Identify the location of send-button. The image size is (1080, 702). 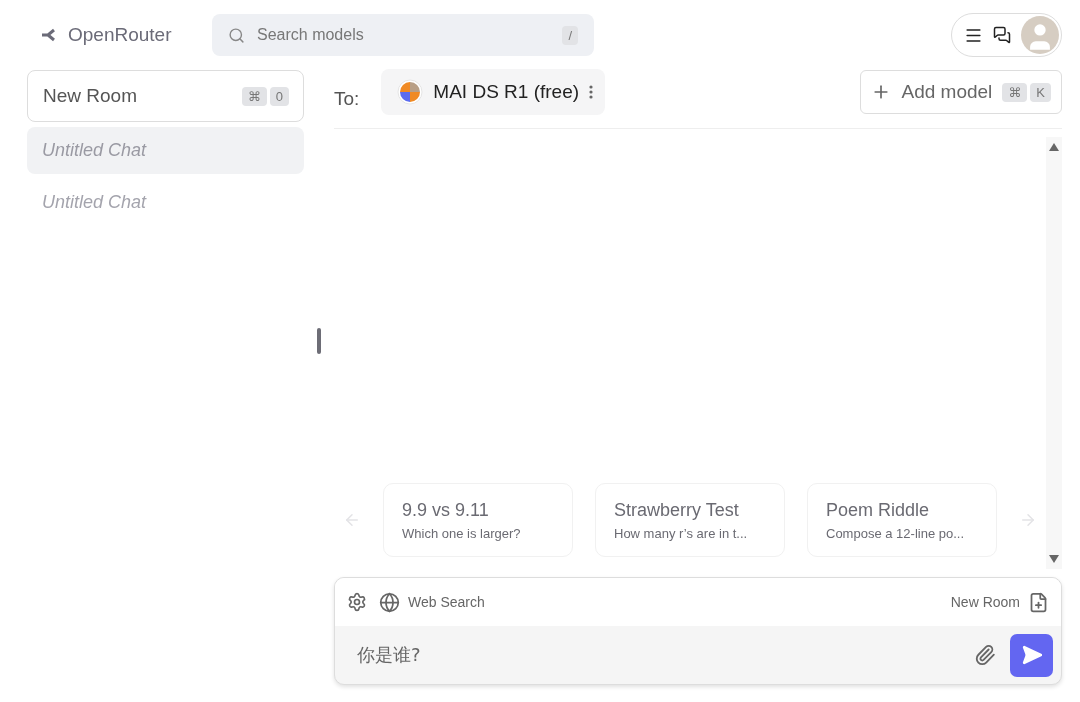
(1031, 655).